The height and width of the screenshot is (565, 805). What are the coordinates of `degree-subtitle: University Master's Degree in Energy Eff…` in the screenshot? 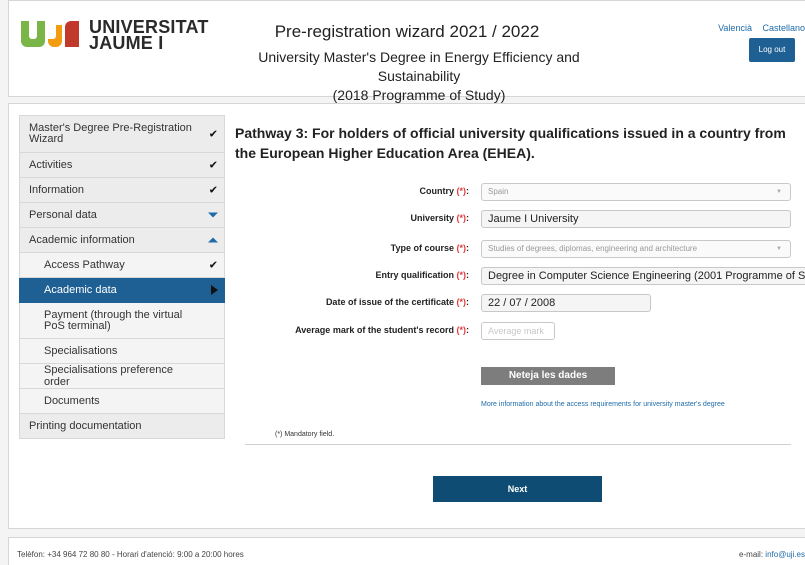 It's located at (419, 76).